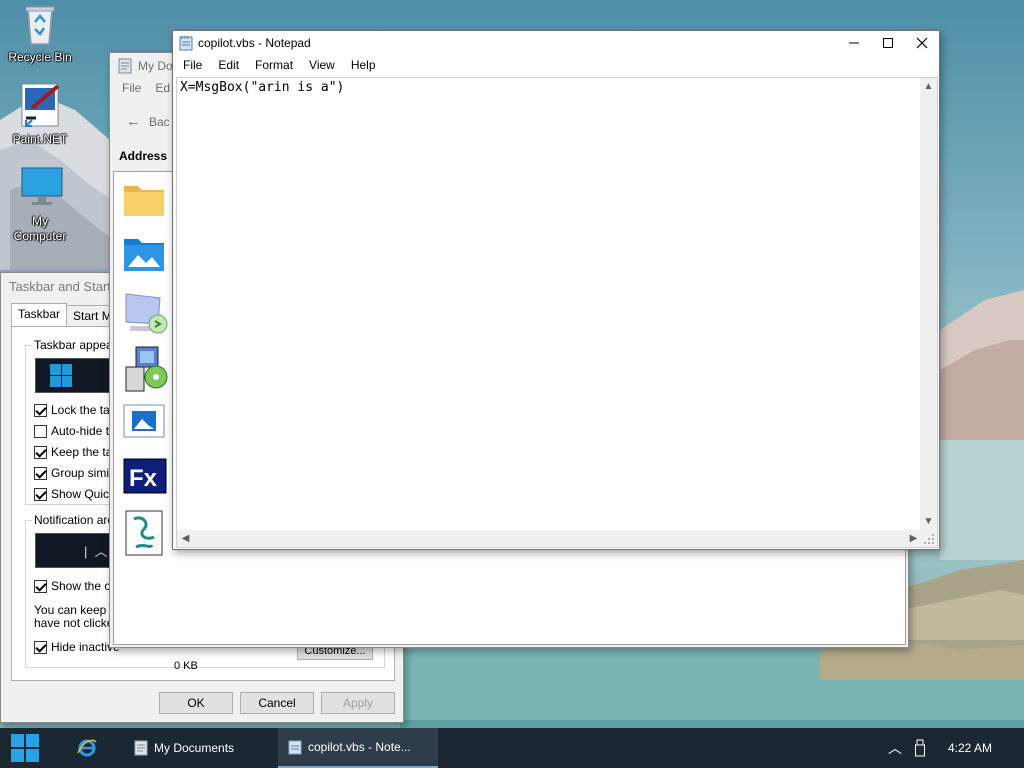  I want to click on option-label: Show Quick, so click(83, 494).